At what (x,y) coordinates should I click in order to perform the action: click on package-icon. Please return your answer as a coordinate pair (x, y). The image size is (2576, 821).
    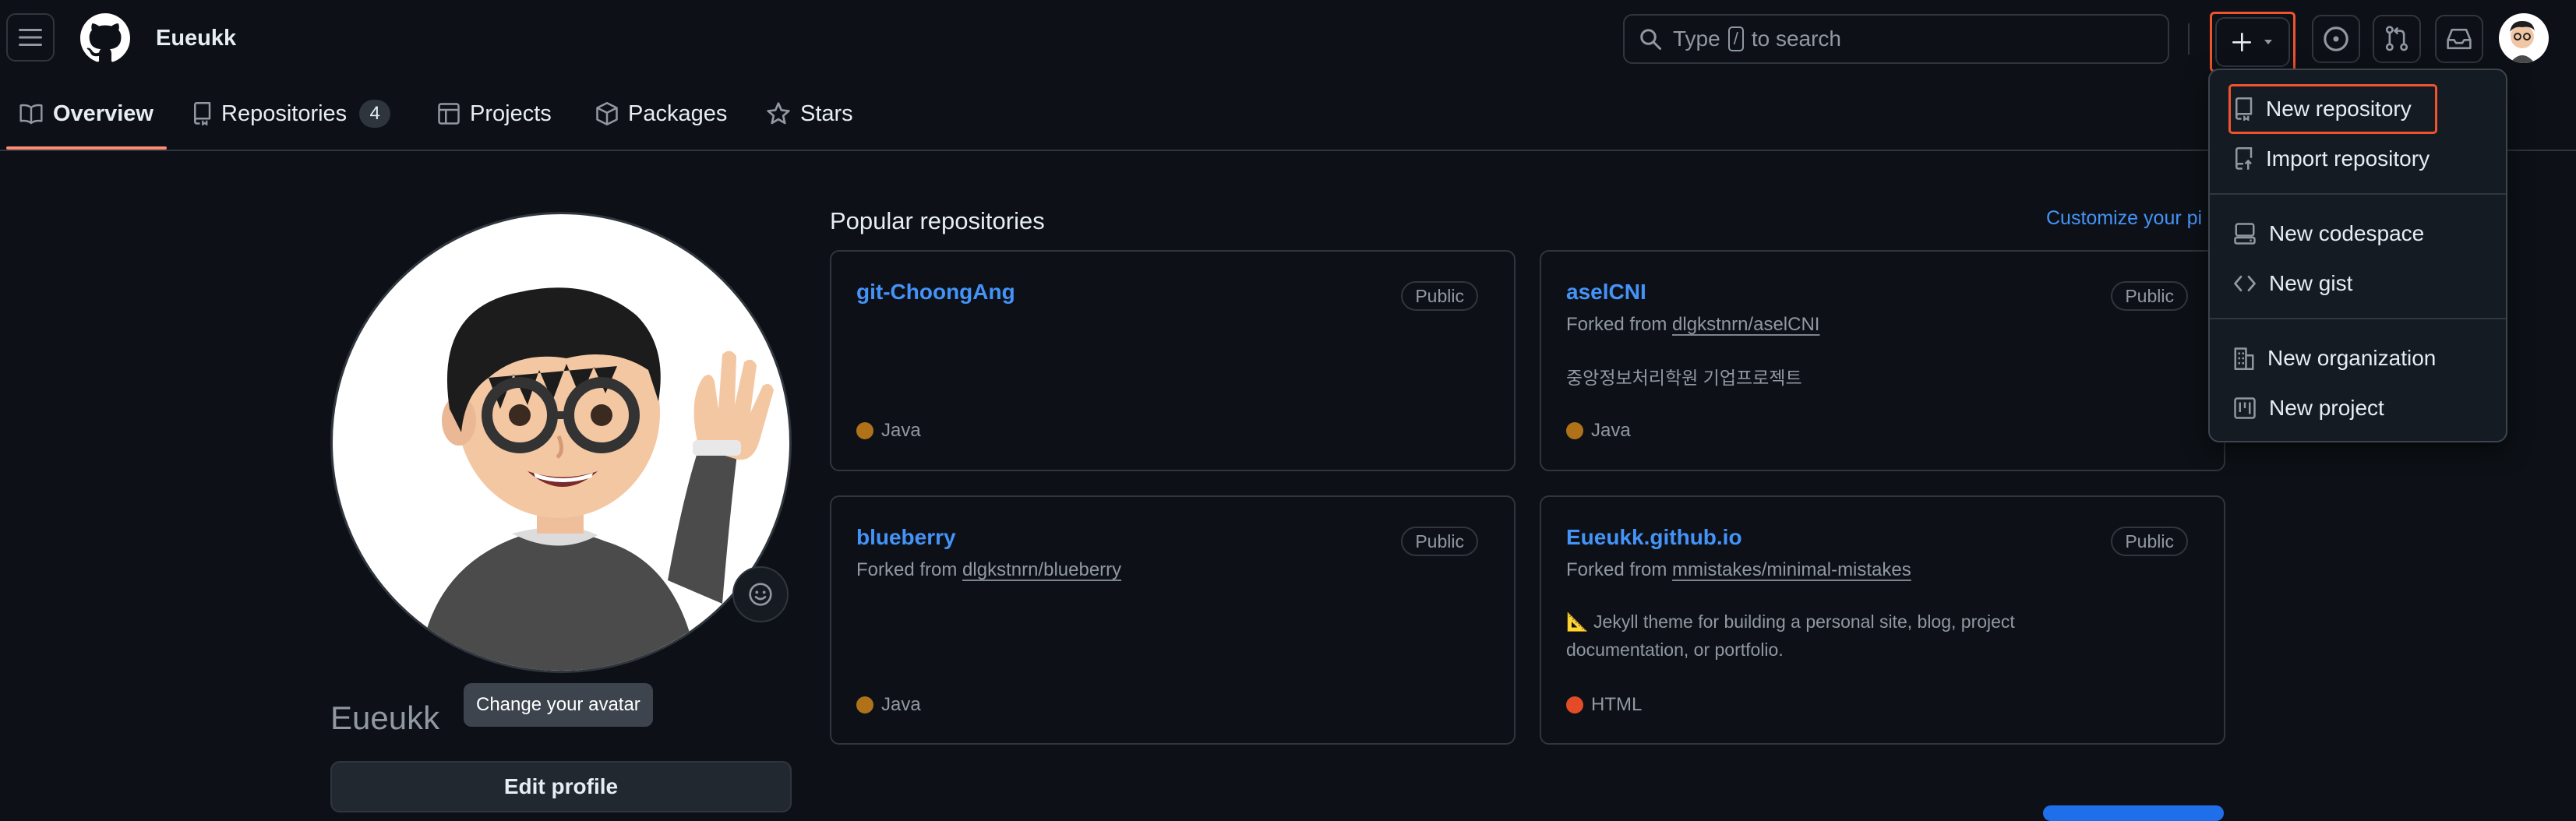
    Looking at the image, I should click on (607, 113).